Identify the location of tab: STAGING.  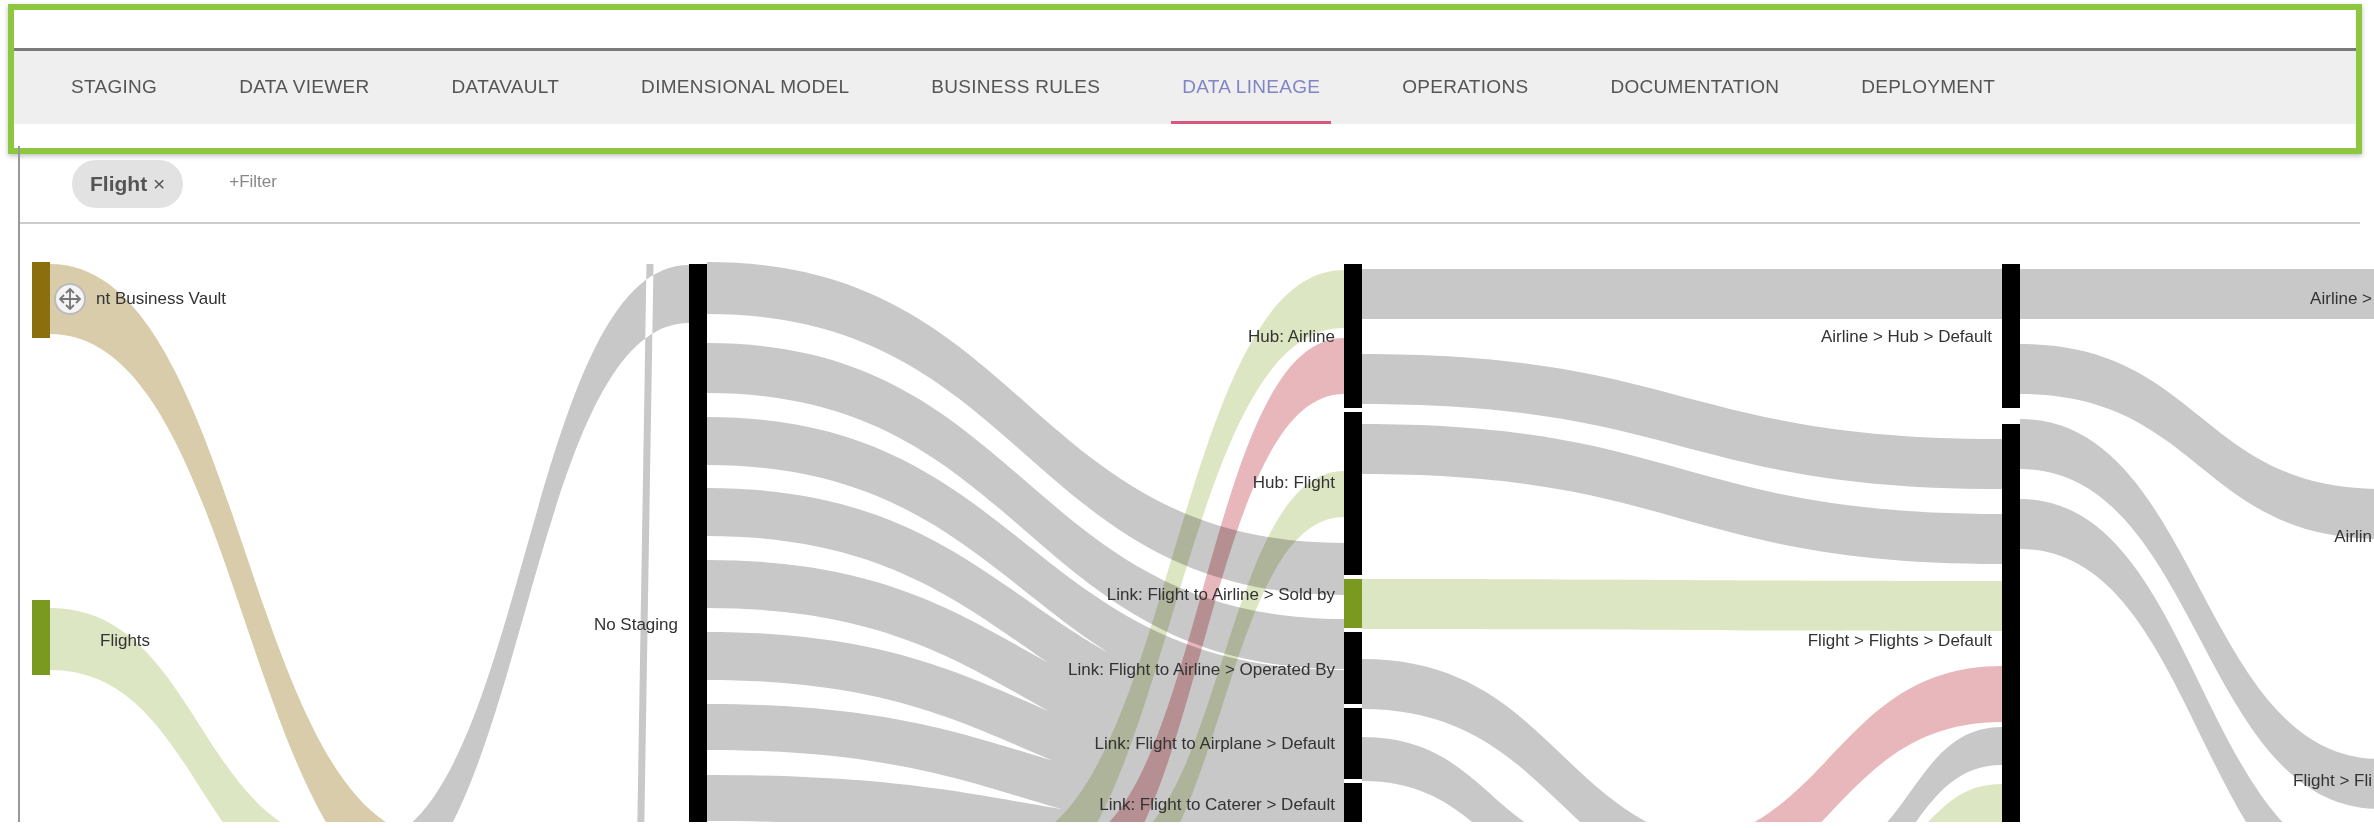
(114, 87).